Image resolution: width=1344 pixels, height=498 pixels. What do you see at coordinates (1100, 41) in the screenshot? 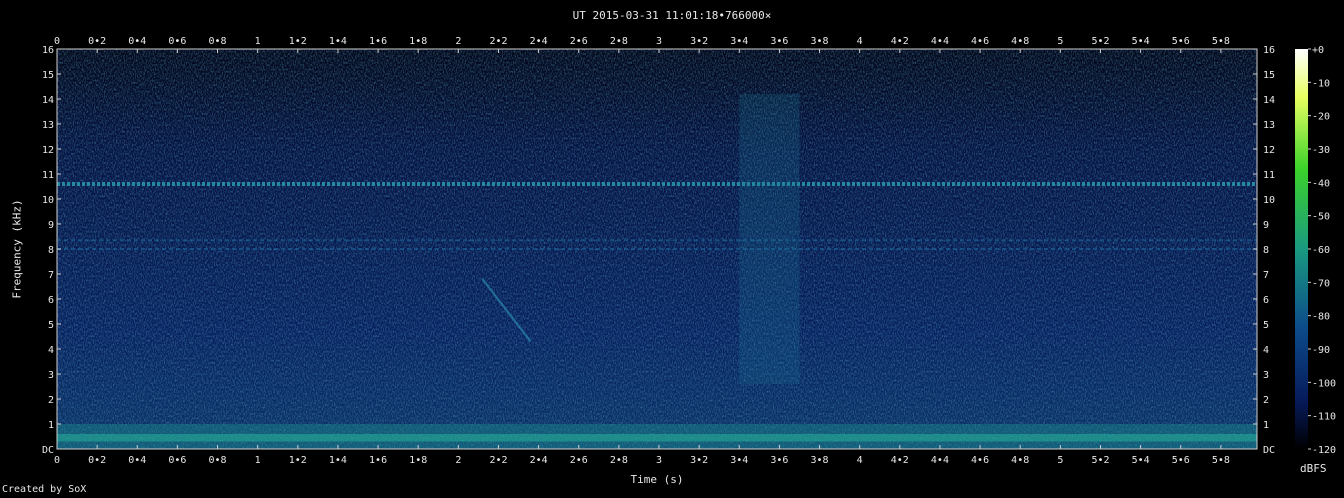
I see `x-tick-label-top: 5•2` at bounding box center [1100, 41].